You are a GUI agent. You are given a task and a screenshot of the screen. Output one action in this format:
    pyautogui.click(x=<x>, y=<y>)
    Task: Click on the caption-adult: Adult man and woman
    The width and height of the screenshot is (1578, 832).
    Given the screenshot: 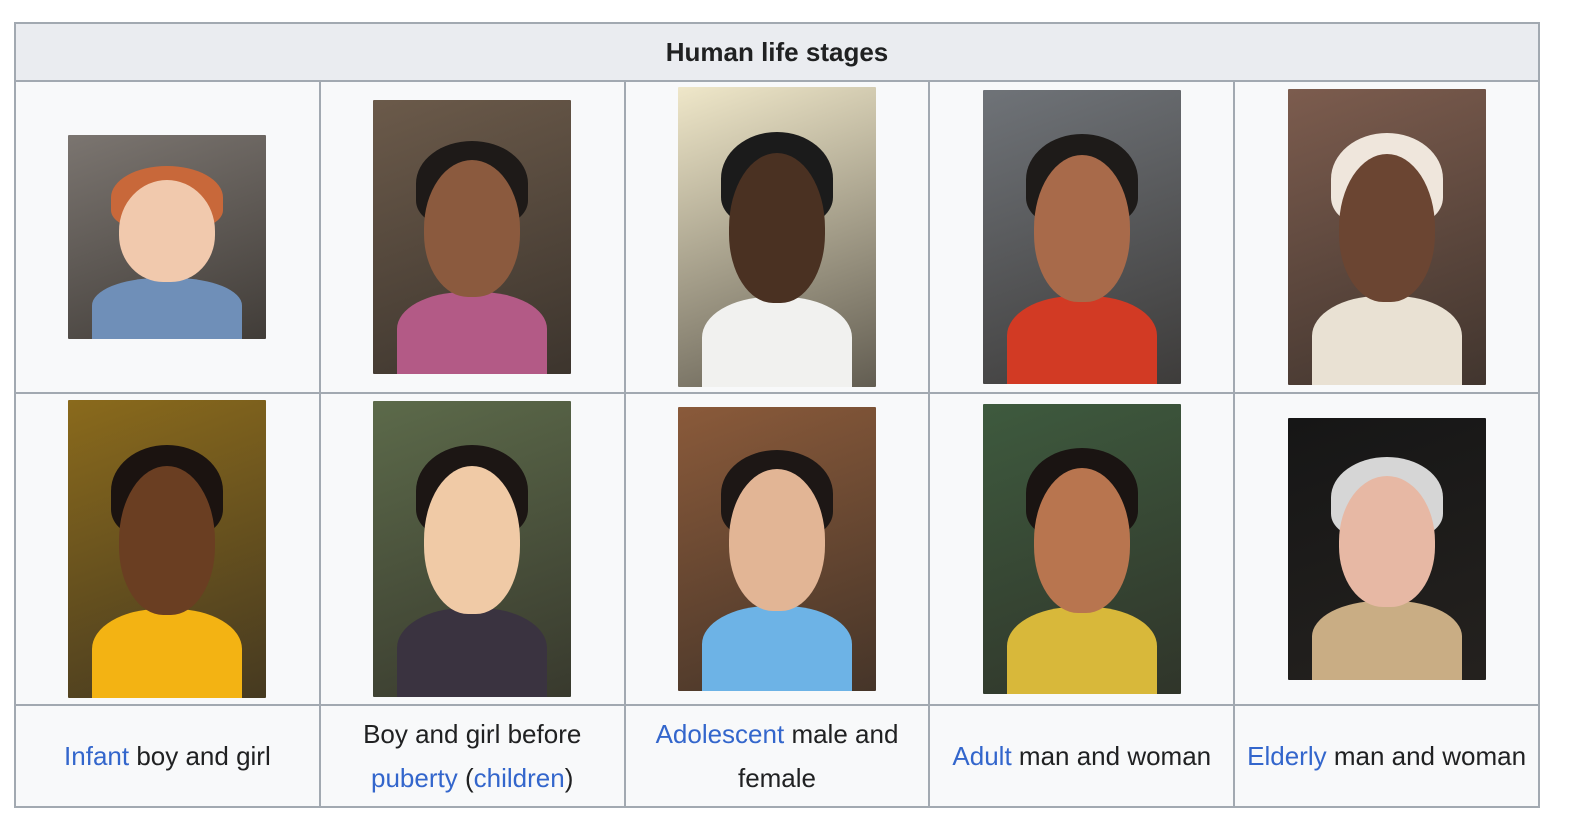 What is the action you would take?
    pyautogui.click(x=1082, y=756)
    